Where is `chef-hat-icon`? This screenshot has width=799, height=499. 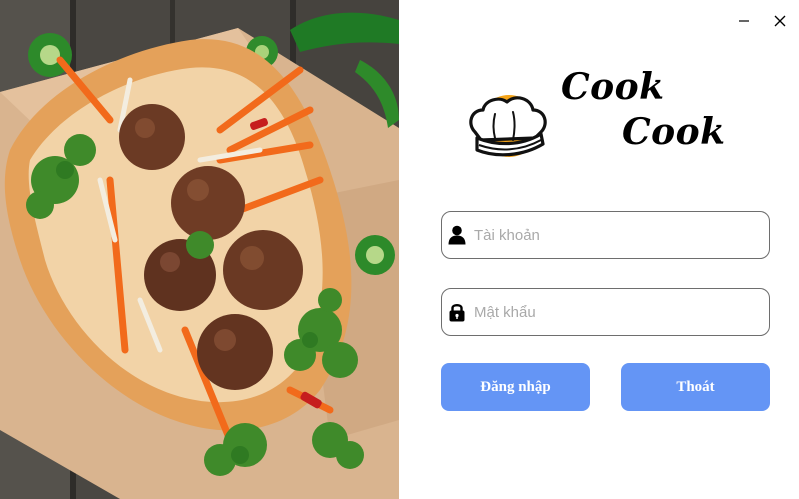
chef-hat-icon is located at coordinates (508, 124).